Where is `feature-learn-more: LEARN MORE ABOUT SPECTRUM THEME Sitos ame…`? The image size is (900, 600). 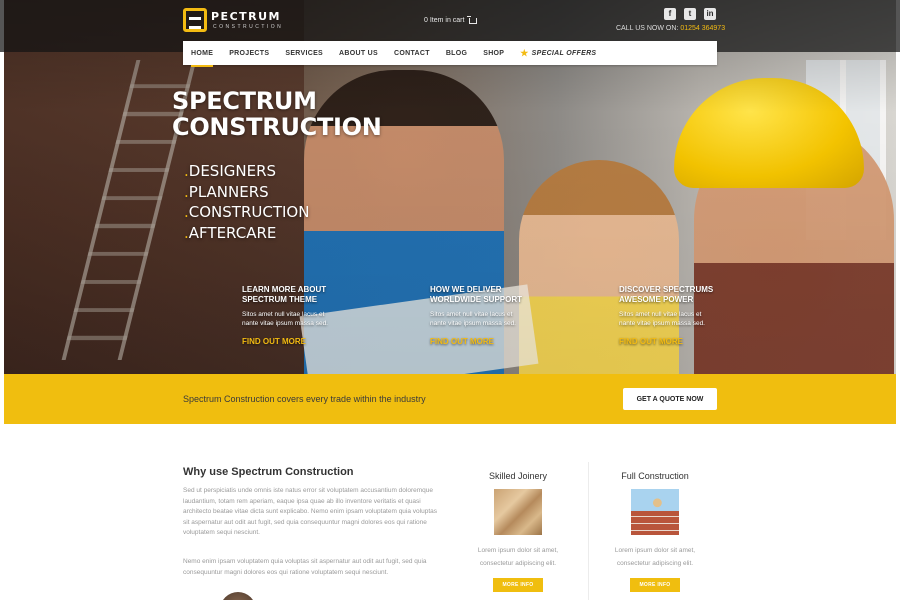
feature-learn-more: LEARN MORE ABOUT SPECTRUM THEME Sitos ame… is located at coordinates (299, 315).